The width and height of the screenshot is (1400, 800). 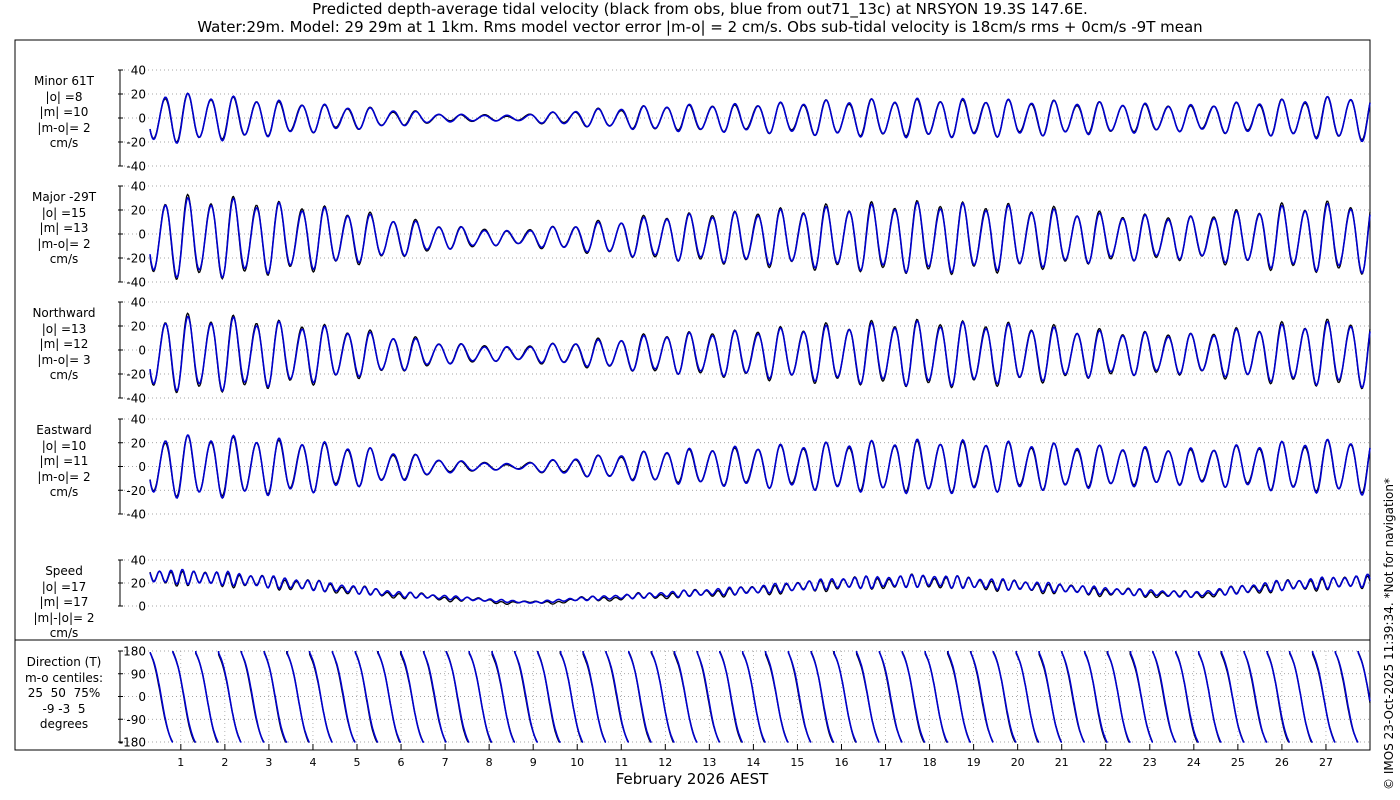 What do you see at coordinates (136, 375) in the screenshot?
I see `north-ytick-label: -20` at bounding box center [136, 375].